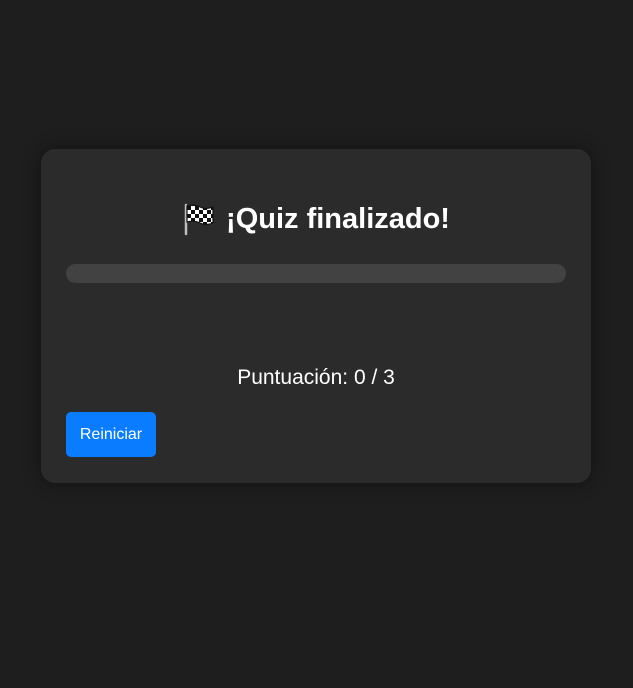 This screenshot has height=688, width=633. Describe the element at coordinates (316, 273) in the screenshot. I see `progress-bar` at that location.